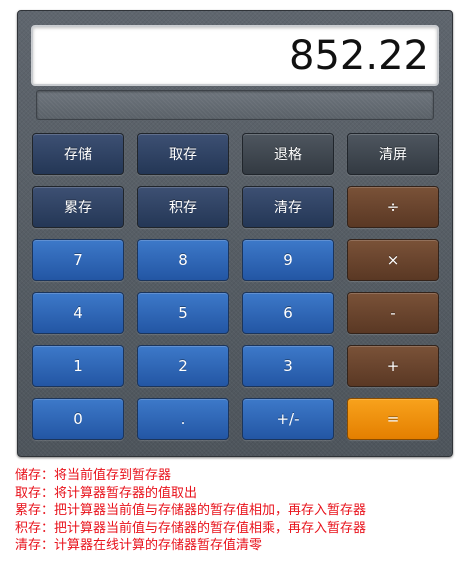  I want to click on digit-0-button: 0, so click(78, 419).